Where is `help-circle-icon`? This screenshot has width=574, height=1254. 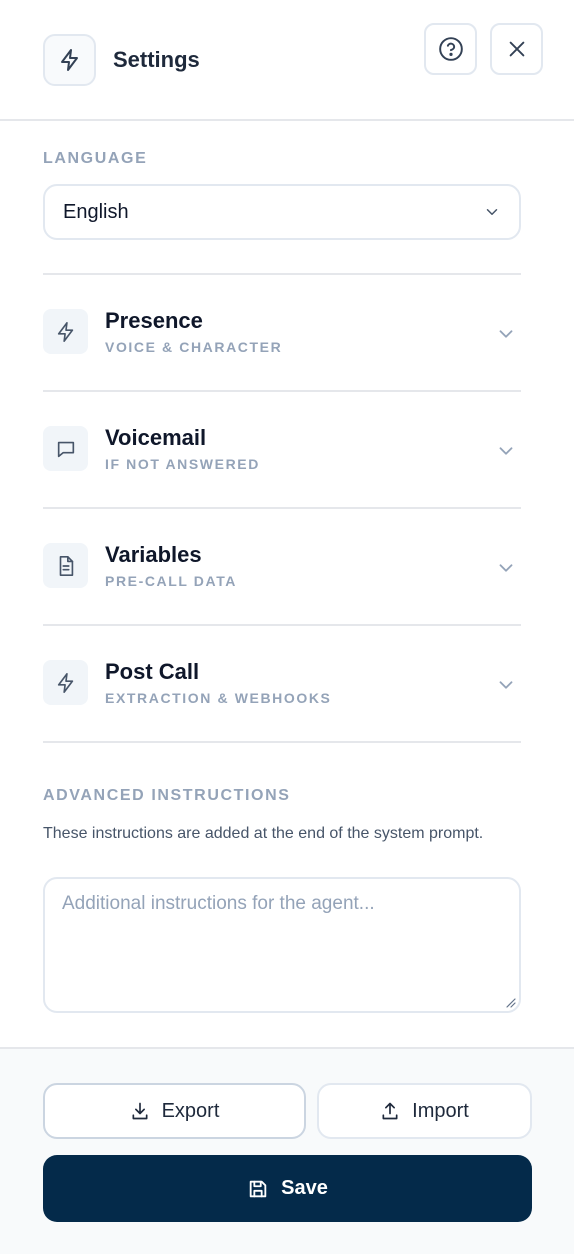 help-circle-icon is located at coordinates (450, 49).